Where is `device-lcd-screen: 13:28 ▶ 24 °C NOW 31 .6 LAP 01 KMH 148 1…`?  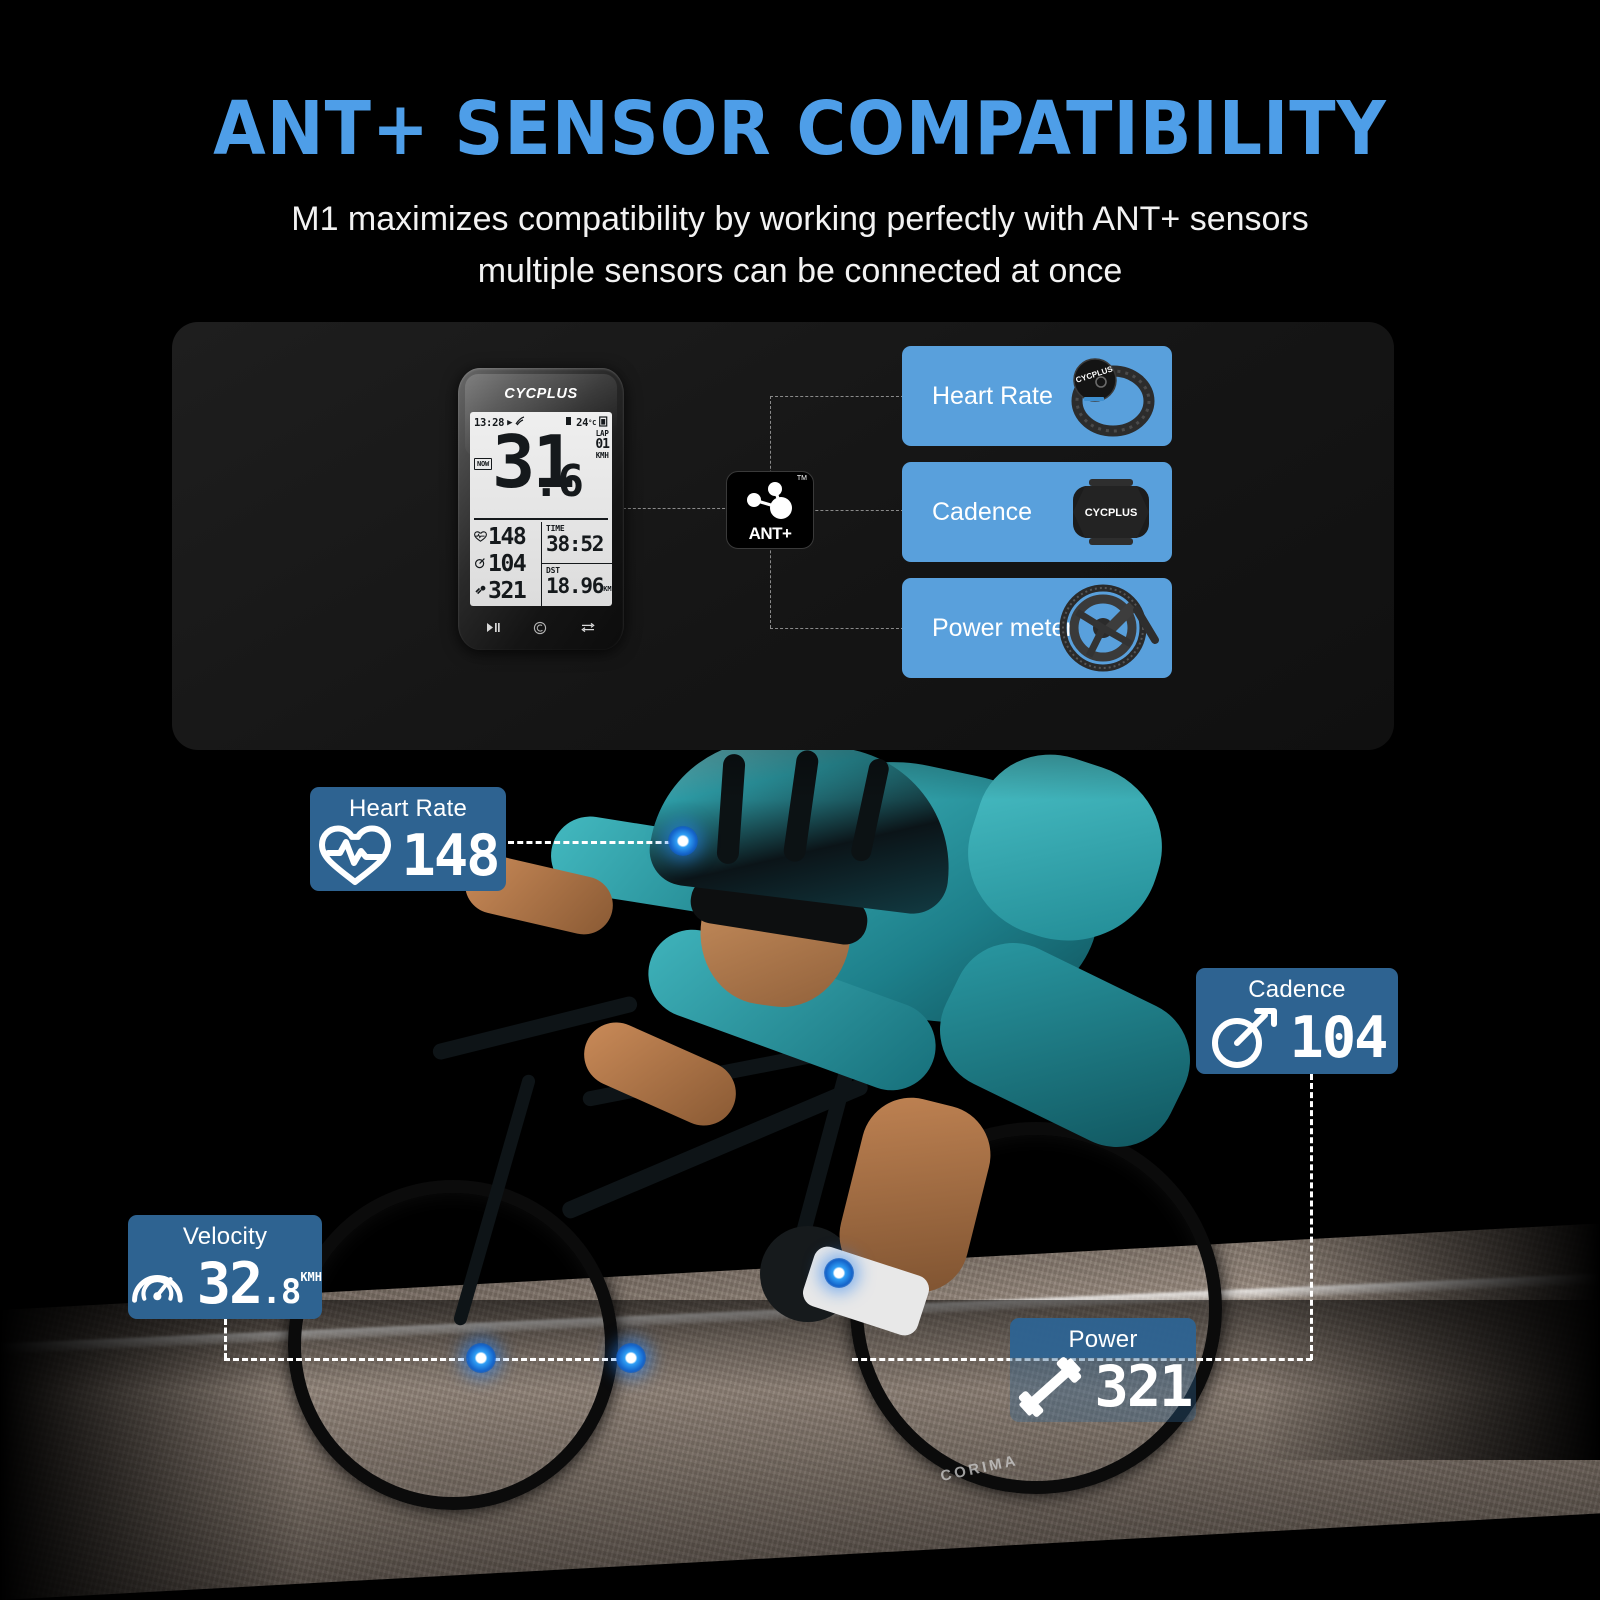
device-lcd-screen: 13:28 ▶ 24 °C NOW 31 .6 LAP 01 KMH 148 1… is located at coordinates (541, 509).